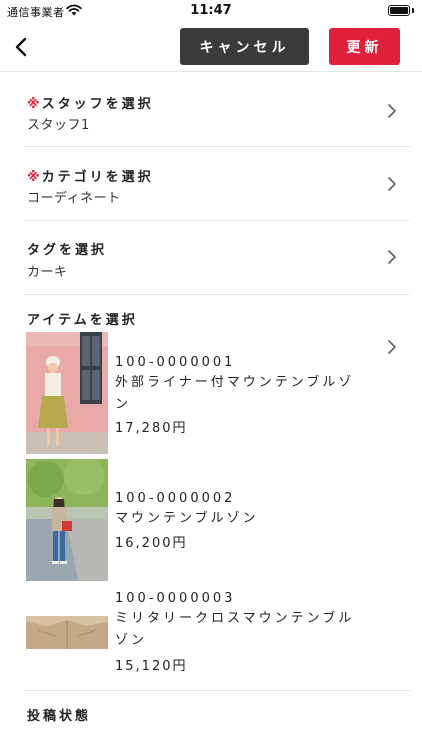  I want to click on item-code: 100-0000001, so click(175, 362).